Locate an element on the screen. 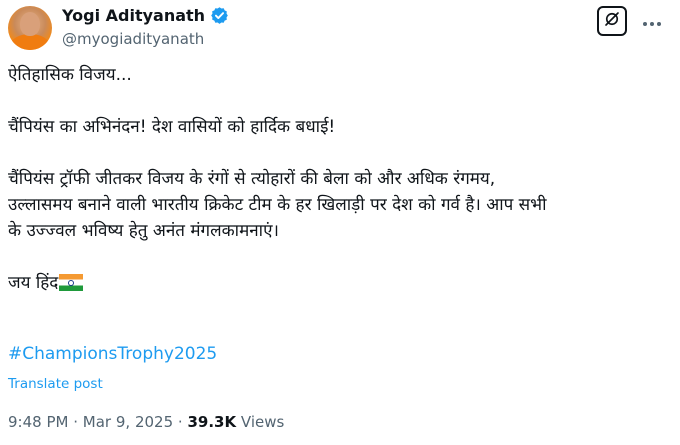 The image size is (680, 445). more-options-button is located at coordinates (652, 21).